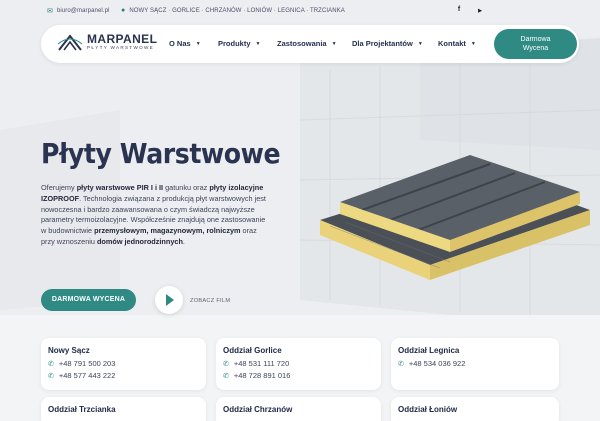 This screenshot has width=600, height=421. Describe the element at coordinates (262, 375) in the screenshot. I see `phone-number: +48 728 891 016` at that location.